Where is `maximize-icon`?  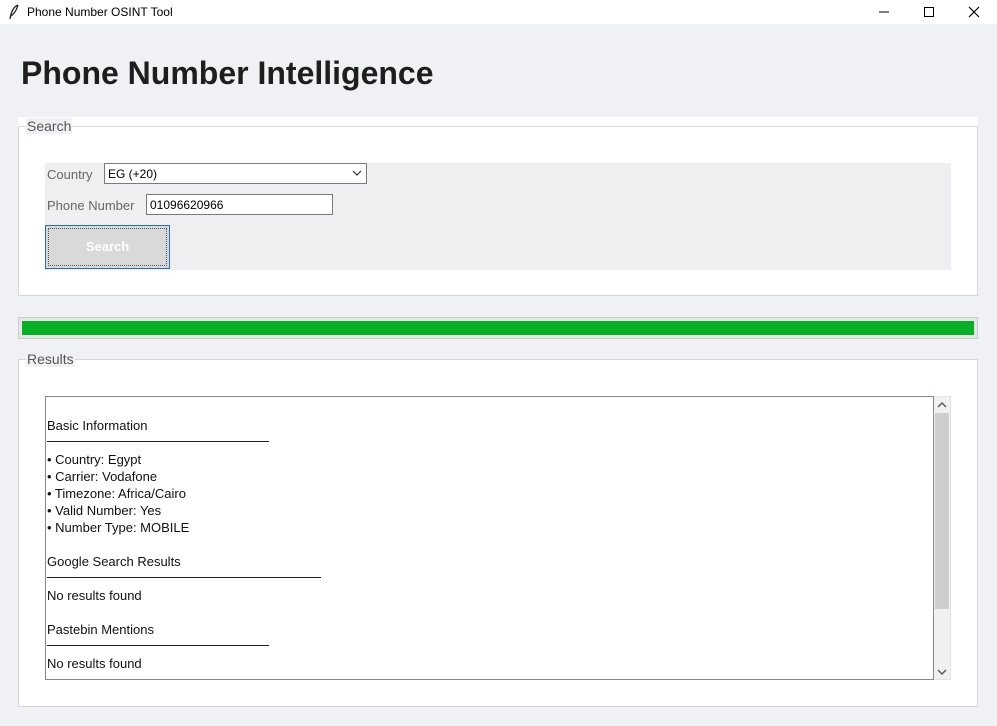
maximize-icon is located at coordinates (929, 12).